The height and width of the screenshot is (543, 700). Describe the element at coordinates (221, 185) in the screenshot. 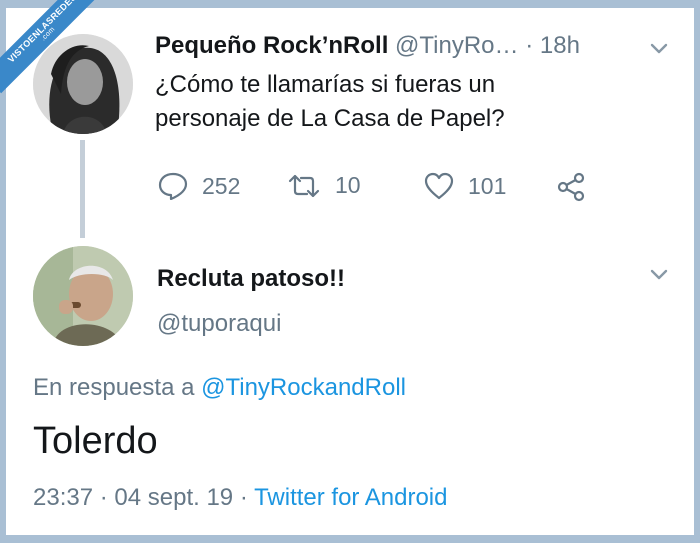

I see `reply-count: 252` at that location.